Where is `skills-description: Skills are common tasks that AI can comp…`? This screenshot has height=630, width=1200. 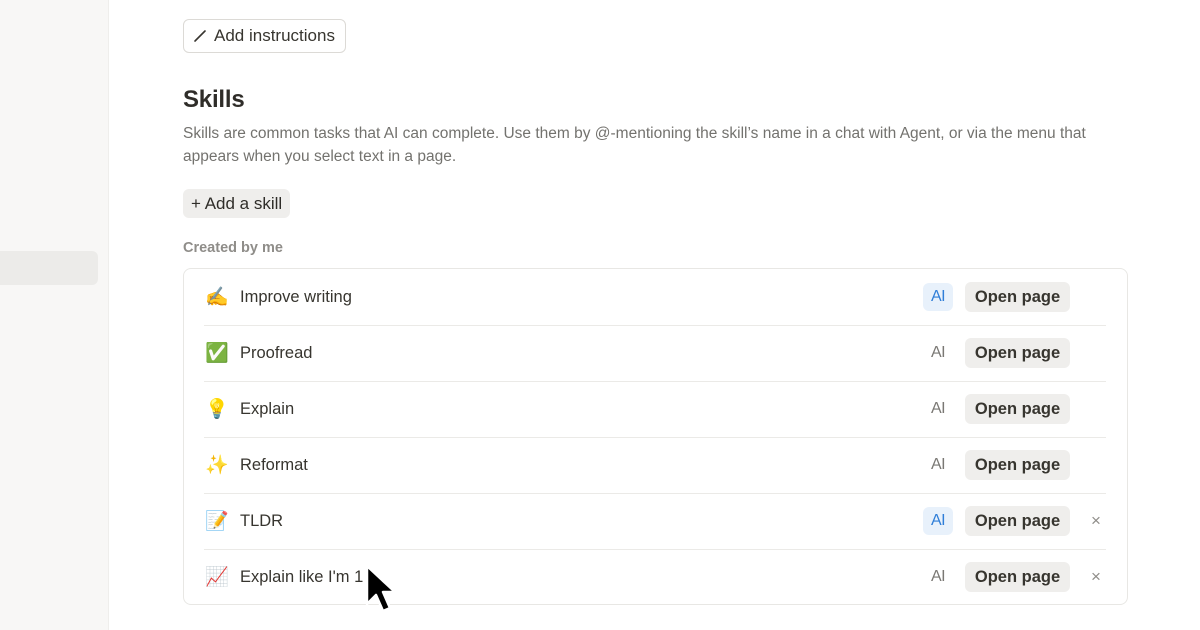 skills-description: Skills are common tasks that AI can comp… is located at coordinates (634, 145).